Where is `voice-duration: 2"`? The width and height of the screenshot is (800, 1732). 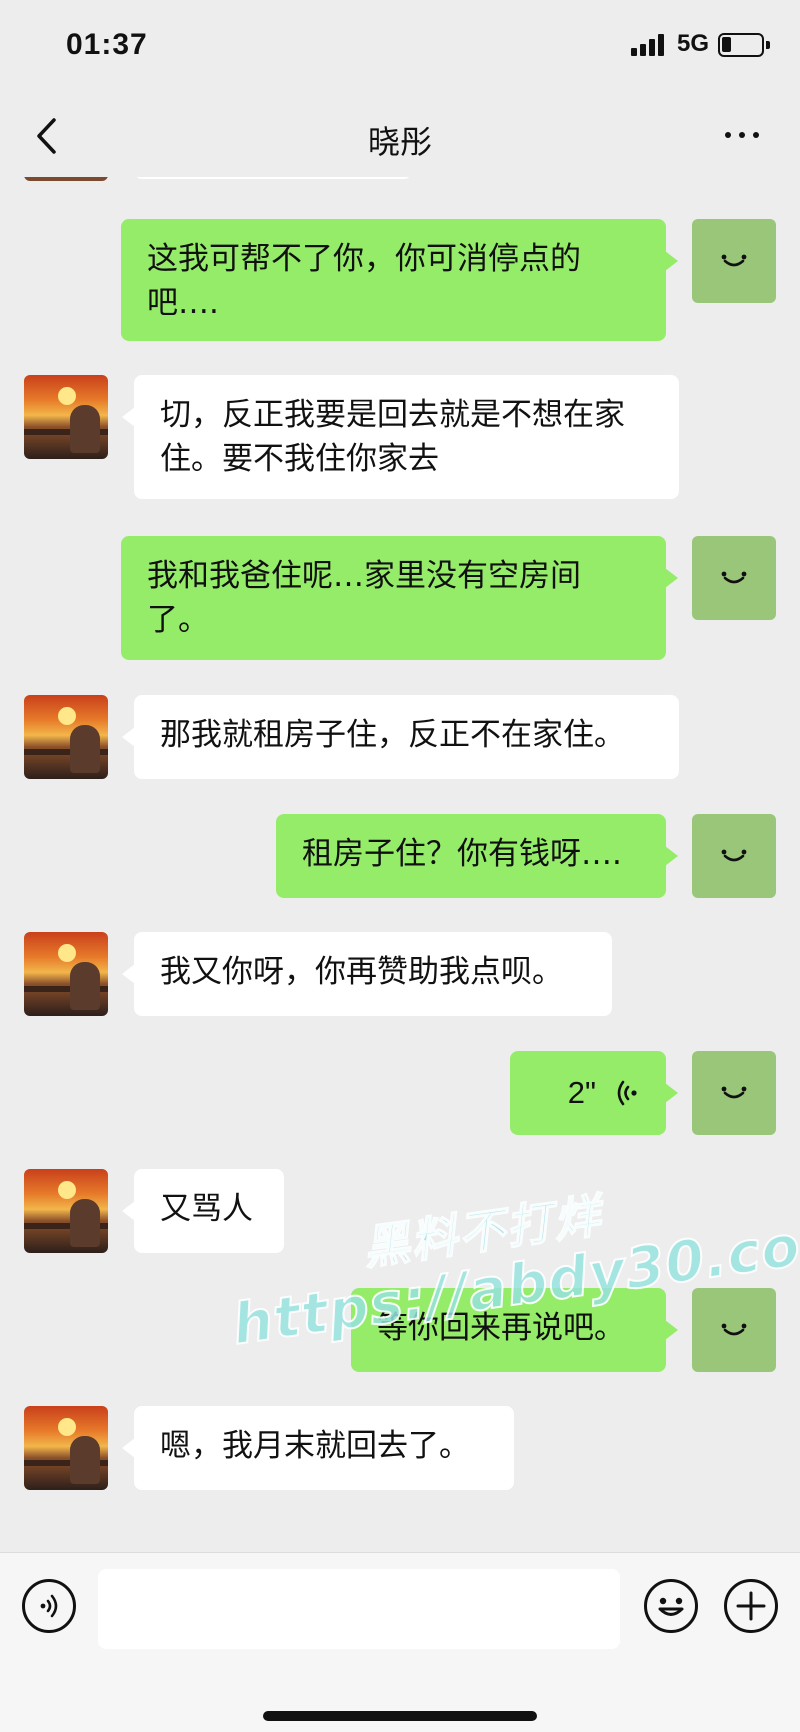 voice-duration: 2" is located at coordinates (581, 1092).